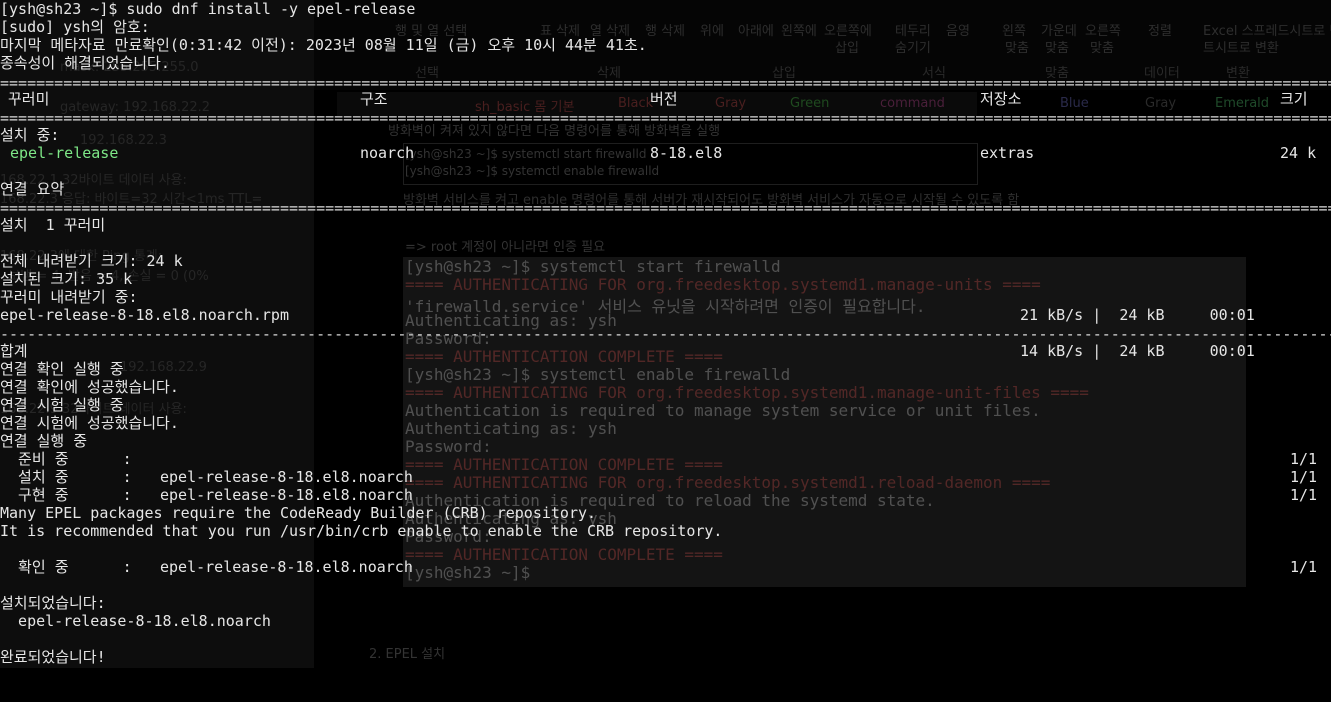 The height and width of the screenshot is (702, 1331). I want to click on transaction-line: 연결 확인에 성공했습니다., so click(89, 387).